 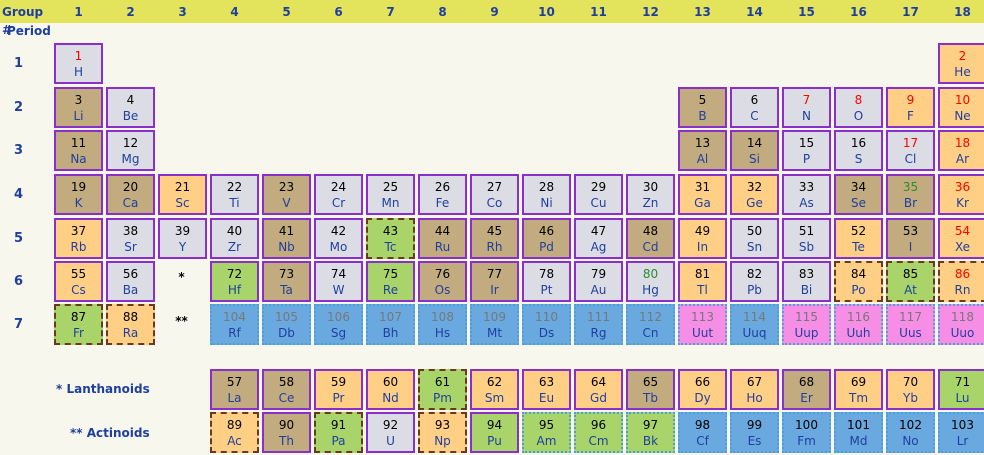 What do you see at coordinates (858, 281) in the screenshot?
I see `element-cell-po: 84 Po` at bounding box center [858, 281].